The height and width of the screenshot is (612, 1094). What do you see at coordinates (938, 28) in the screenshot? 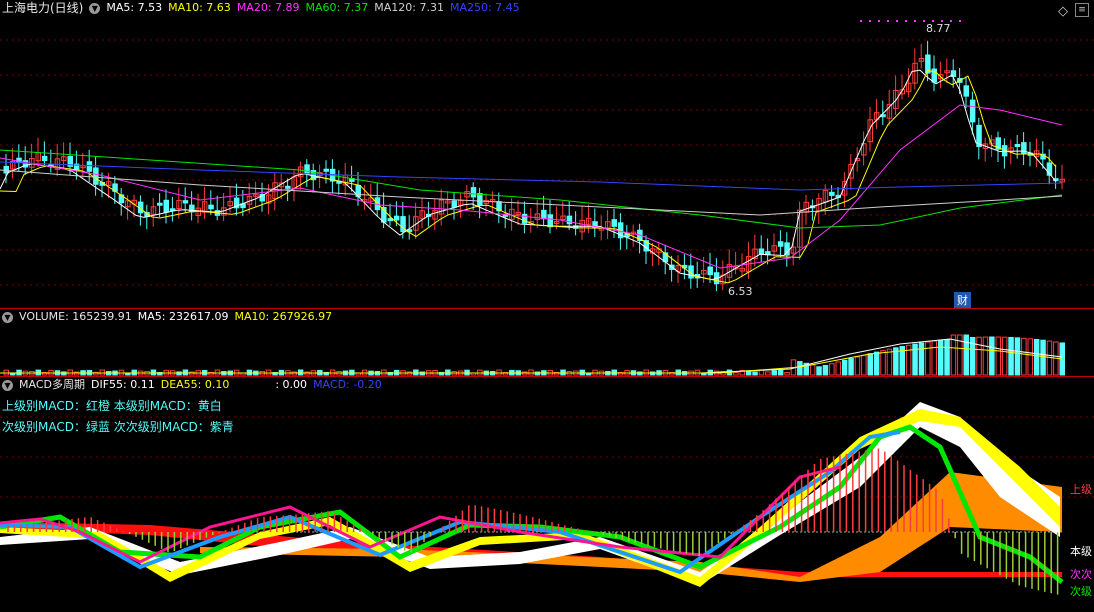
I see `high-price-label: 8.77` at bounding box center [938, 28].